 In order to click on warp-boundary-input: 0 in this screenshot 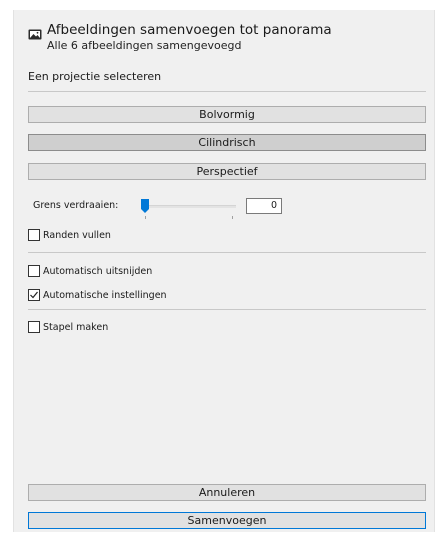, I will do `click(264, 206)`.